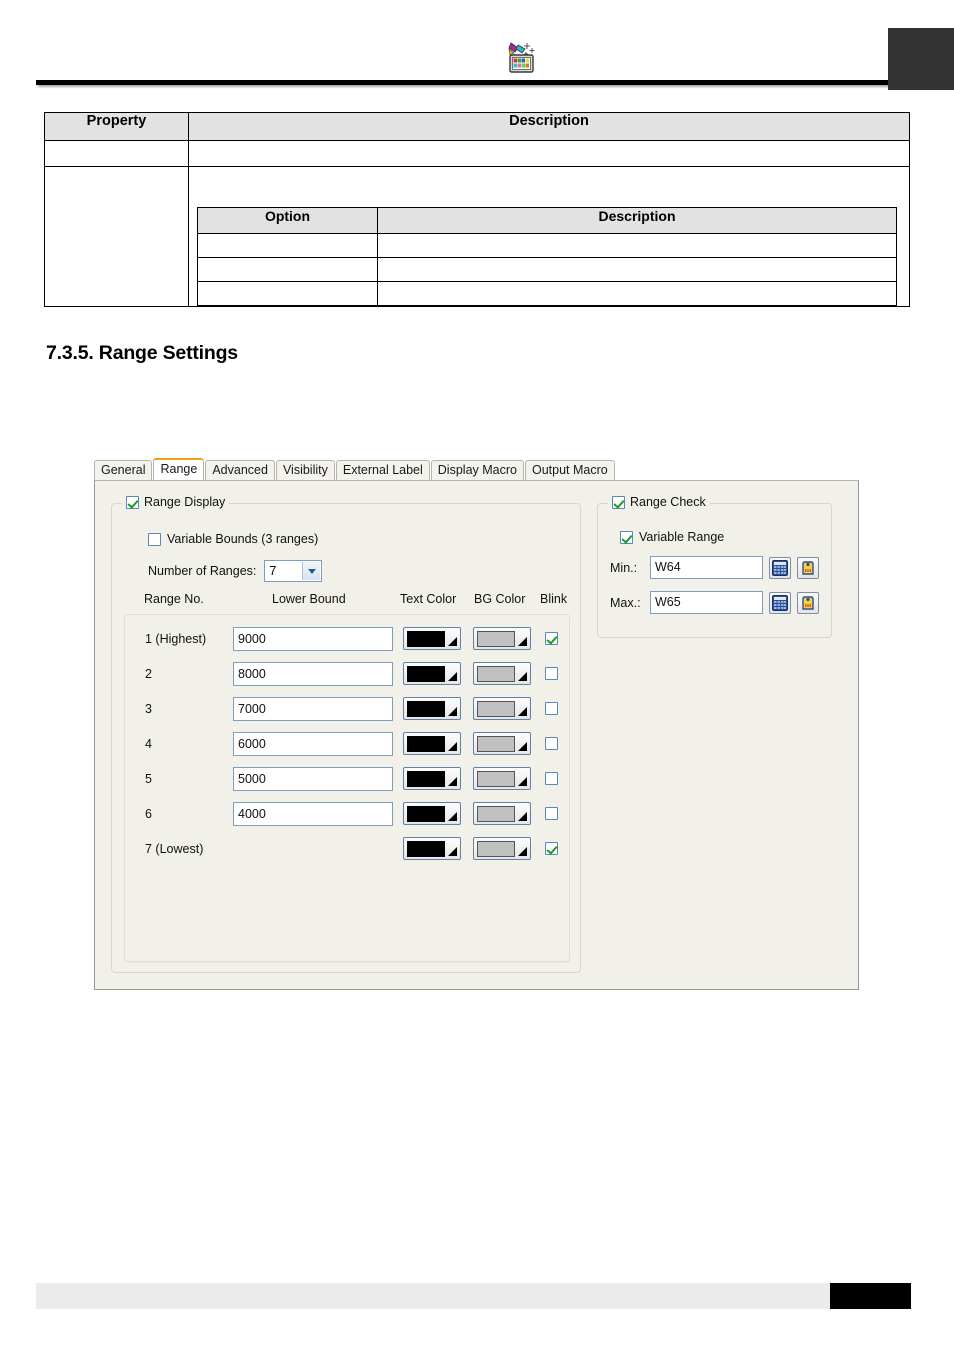  I want to click on cell-option, so click(287, 293).